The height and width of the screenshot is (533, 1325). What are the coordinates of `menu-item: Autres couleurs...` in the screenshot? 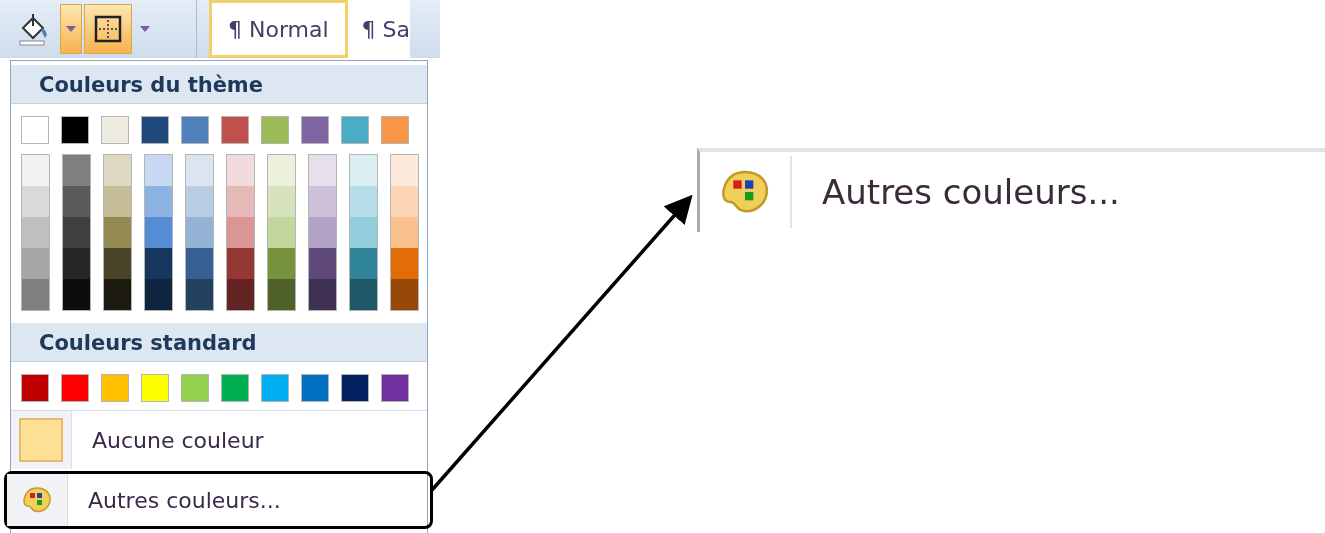 It's located at (218, 500).